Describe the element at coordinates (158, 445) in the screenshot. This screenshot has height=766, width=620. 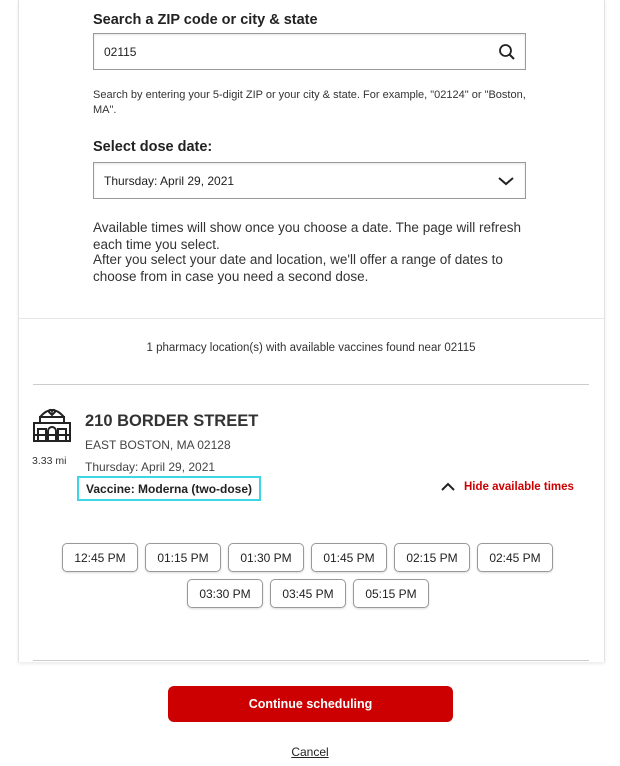
I see `location-city: EAST BOSTON, MA 02128` at that location.